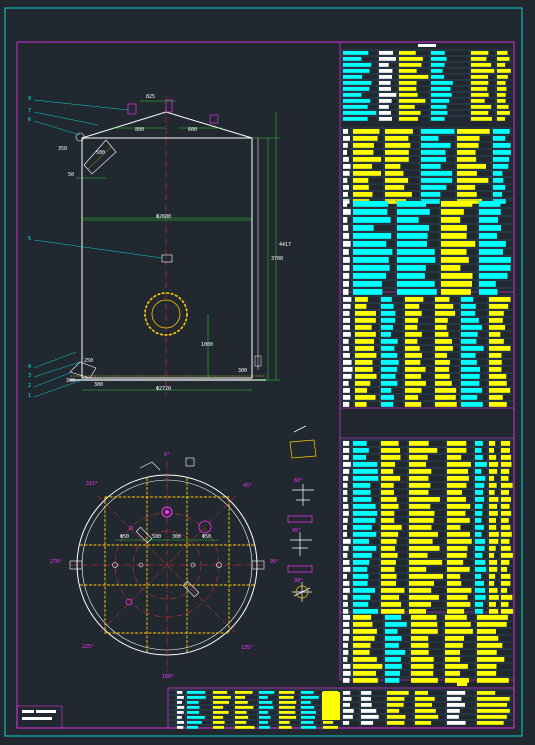 The image size is (535, 745). I want to click on dim-diameter-inner: Φ2600, so click(164, 217).